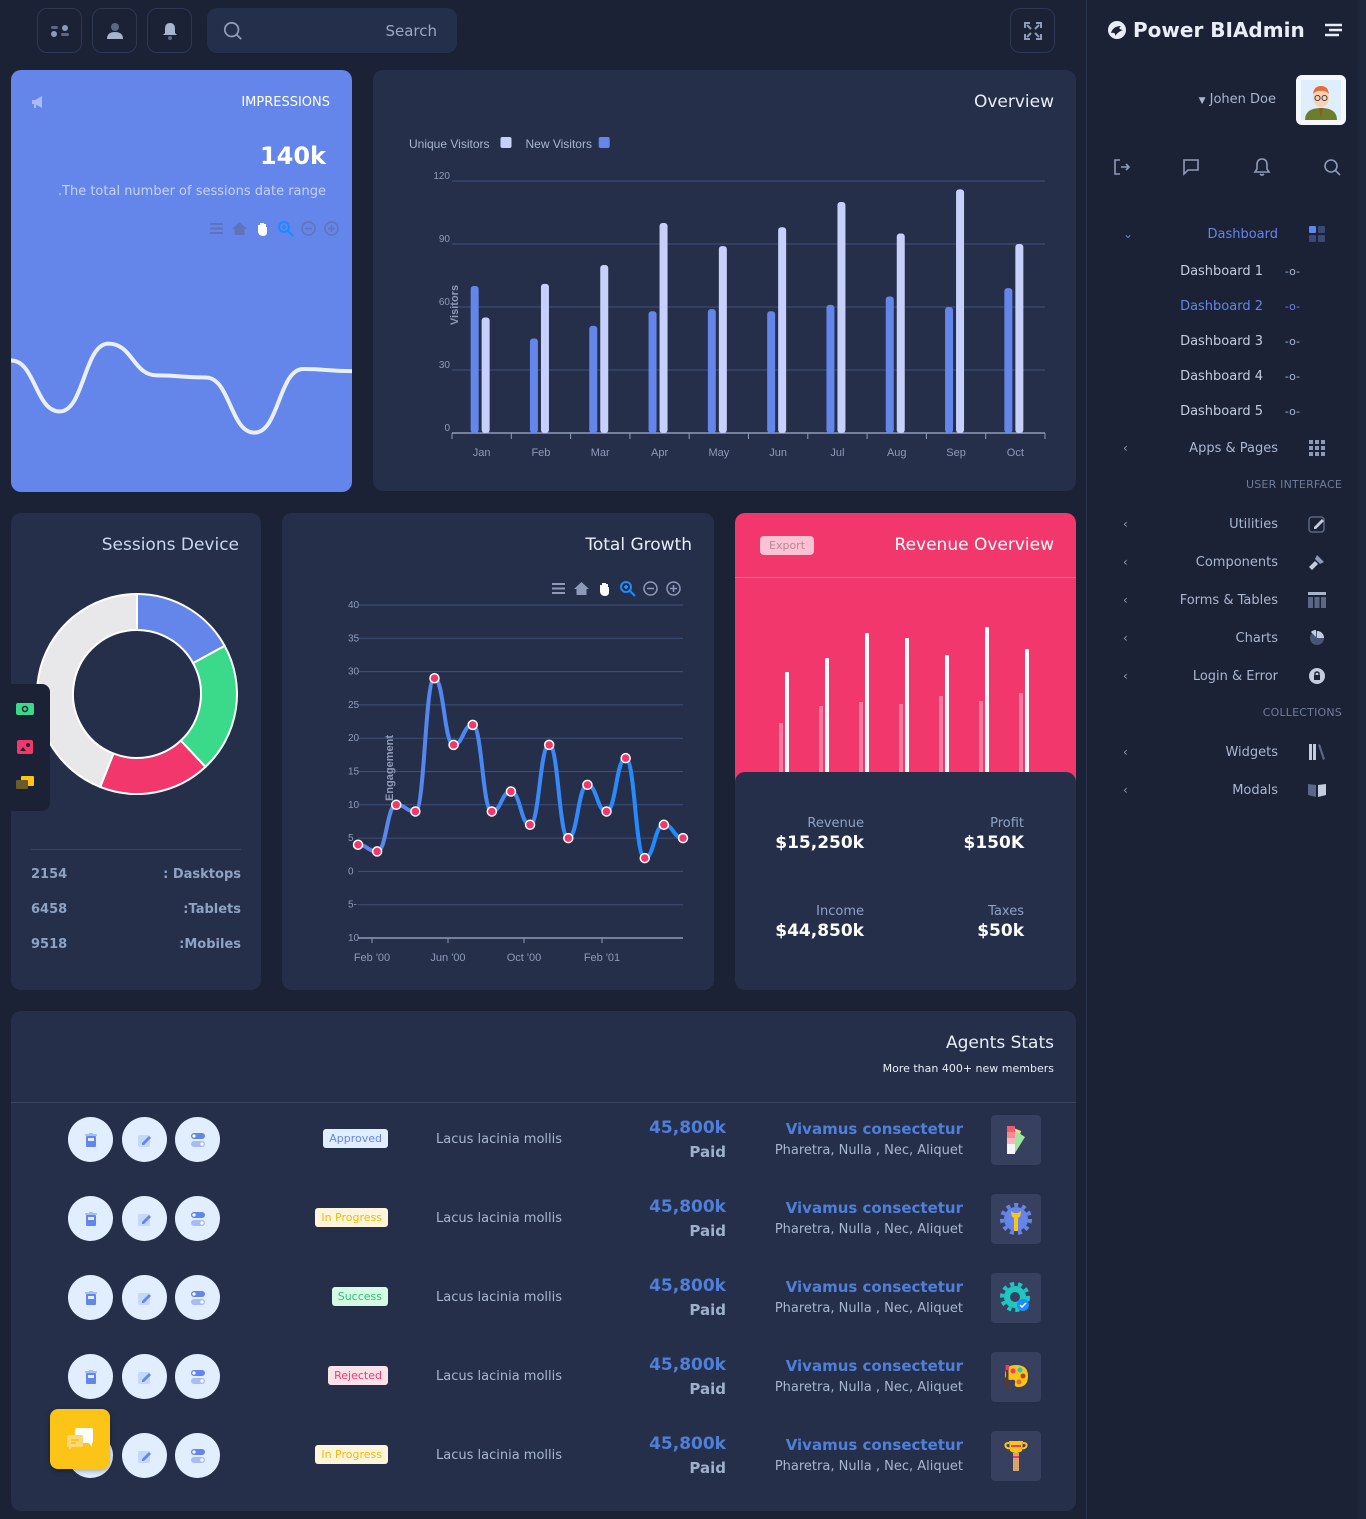  I want to click on sidebar-item-dashboard-4: Dashboard 4 -o-, so click(1222, 378).